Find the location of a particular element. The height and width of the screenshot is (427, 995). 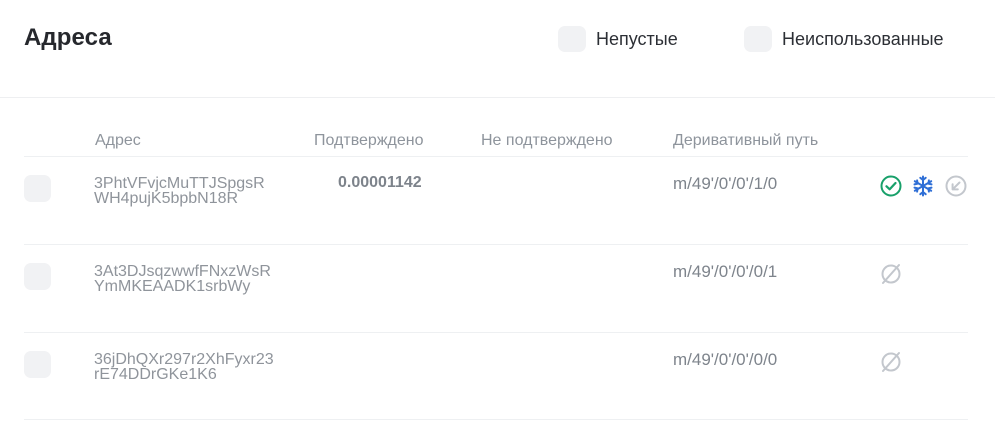

filter-unused-label: Неиспользованные is located at coordinates (863, 38).